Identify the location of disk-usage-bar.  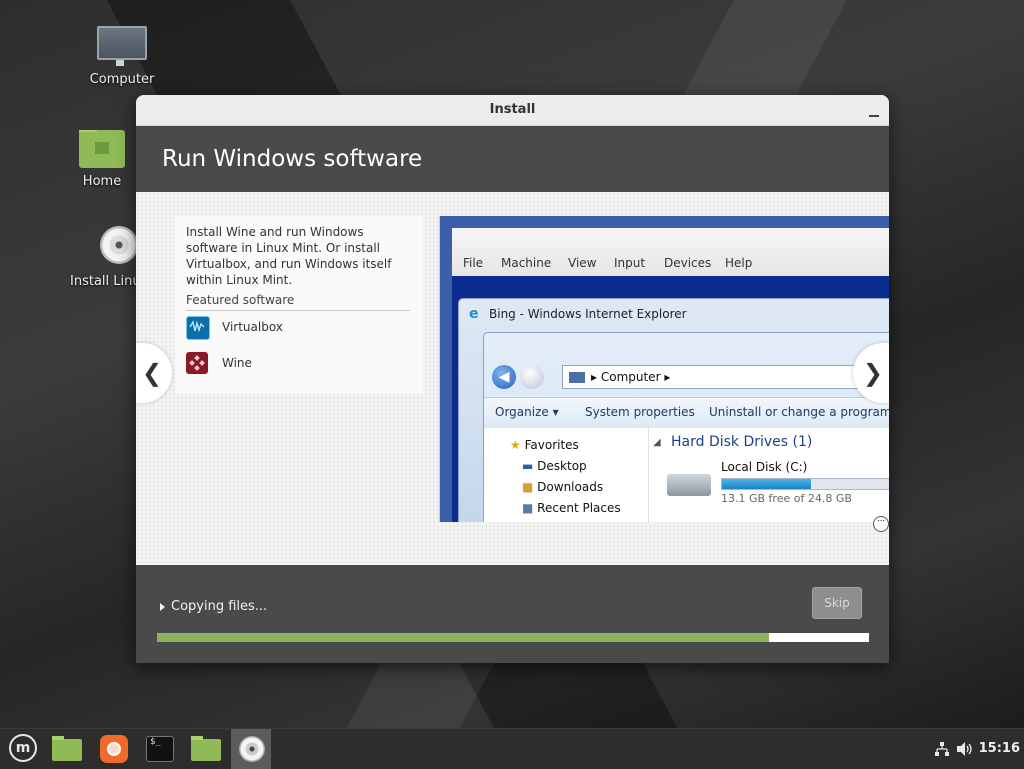
(805, 484).